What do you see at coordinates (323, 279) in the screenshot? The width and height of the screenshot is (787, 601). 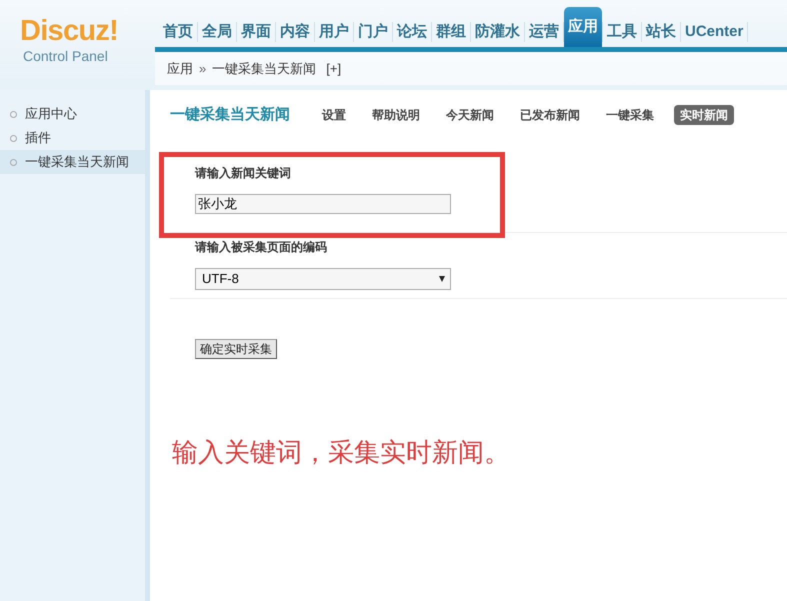 I see `encoding-dropdown: UTF-8` at bounding box center [323, 279].